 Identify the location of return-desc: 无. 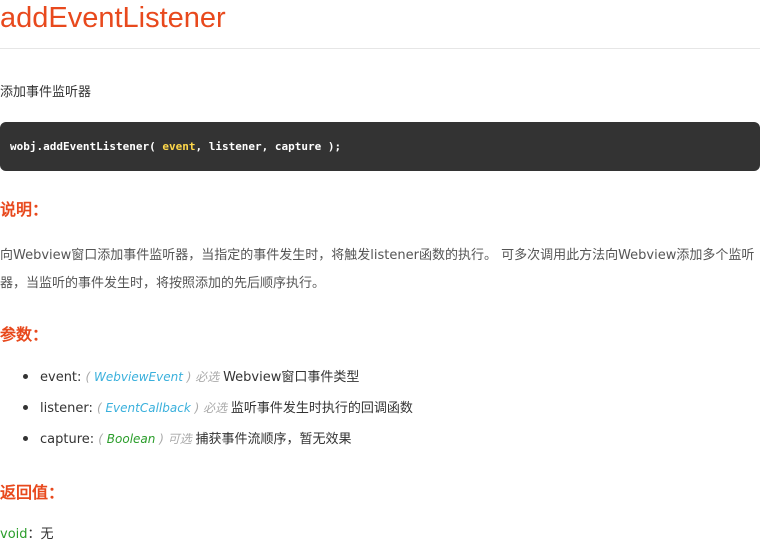
(47, 534).